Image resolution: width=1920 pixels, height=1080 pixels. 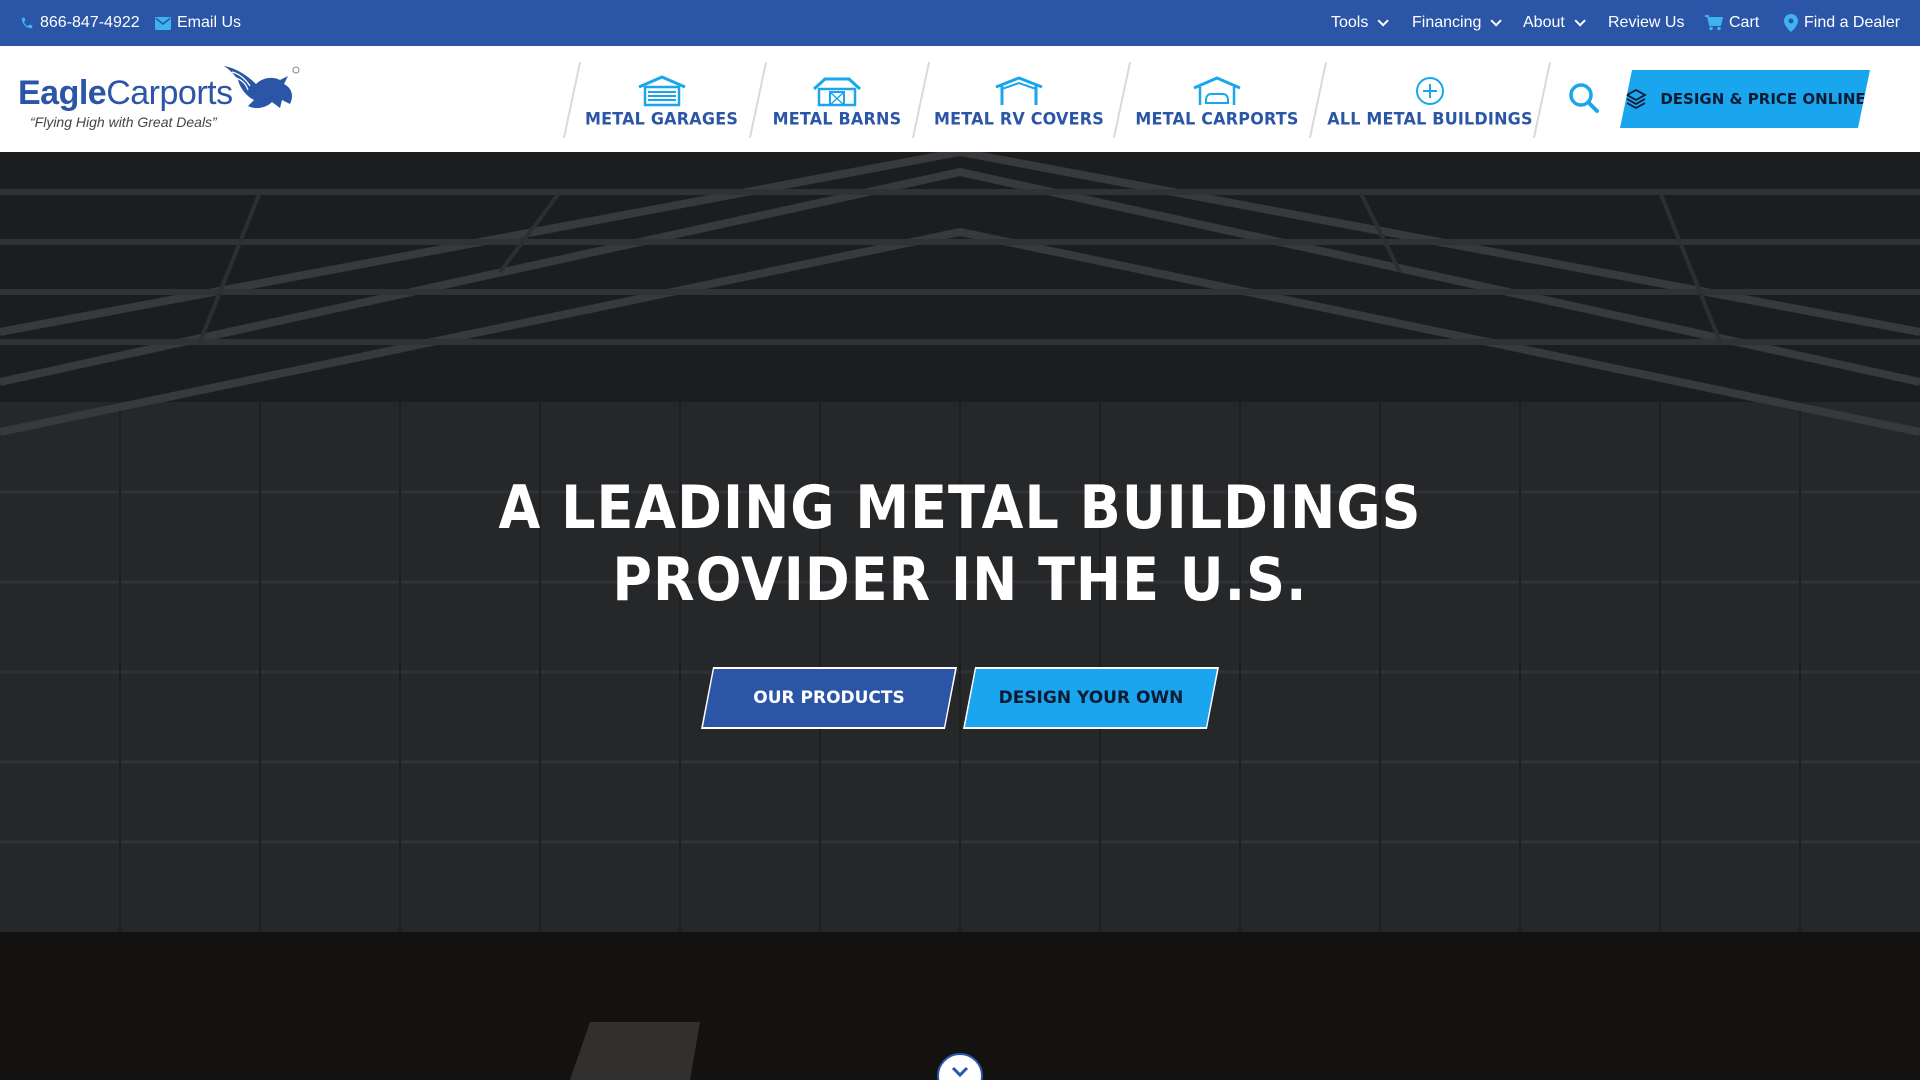 I want to click on plus-circle-icon, so click(x=1430, y=89).